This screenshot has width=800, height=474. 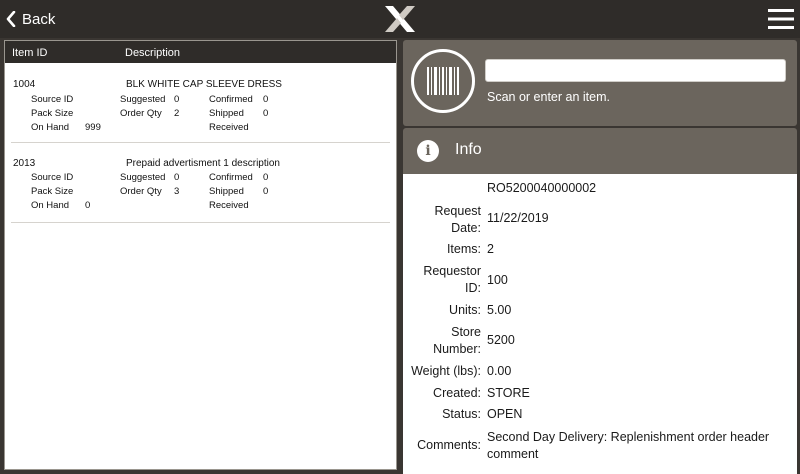 I want to click on back-label: Back, so click(x=39, y=19).